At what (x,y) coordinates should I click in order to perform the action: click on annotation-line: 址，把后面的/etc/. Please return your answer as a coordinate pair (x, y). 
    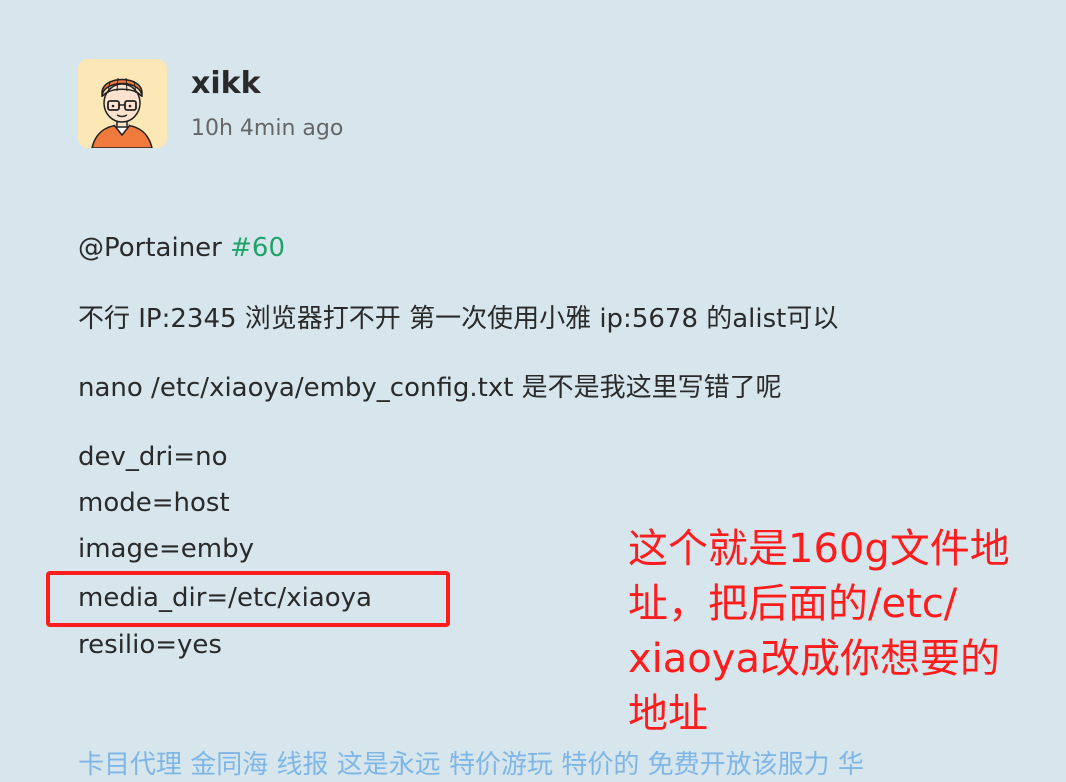
    Looking at the image, I should click on (793, 604).